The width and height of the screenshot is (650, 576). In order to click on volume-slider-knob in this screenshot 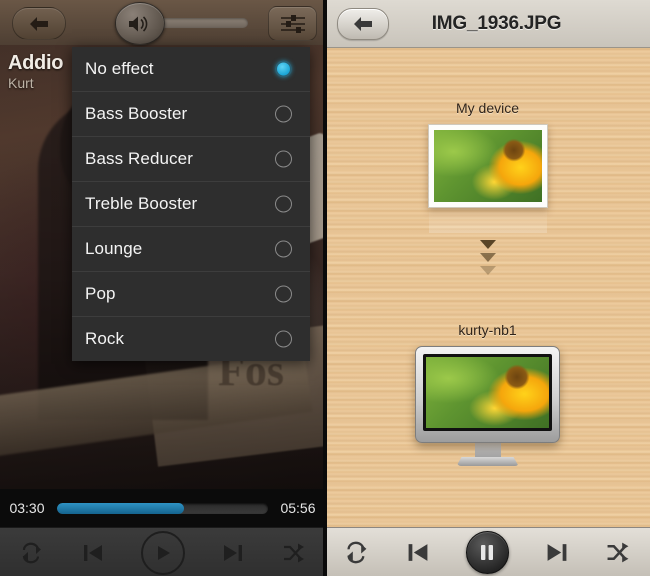, I will do `click(140, 23)`.